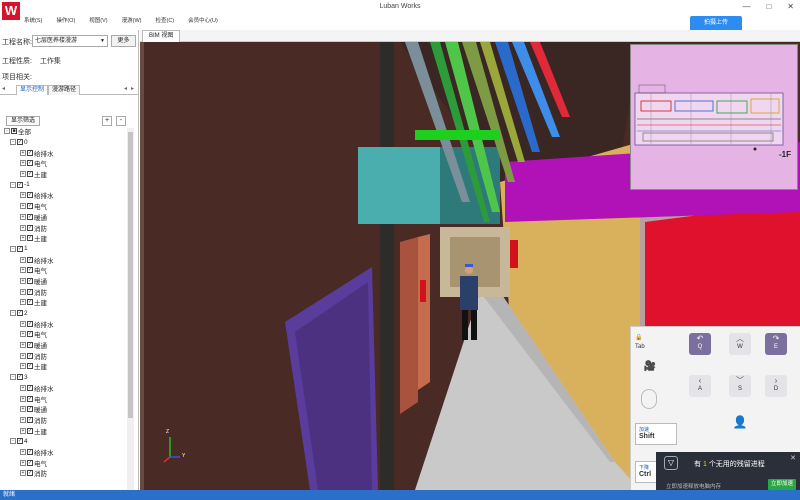  Describe the element at coordinates (650, 372) in the screenshot. I see `camera-icon: 🎥` at that location.